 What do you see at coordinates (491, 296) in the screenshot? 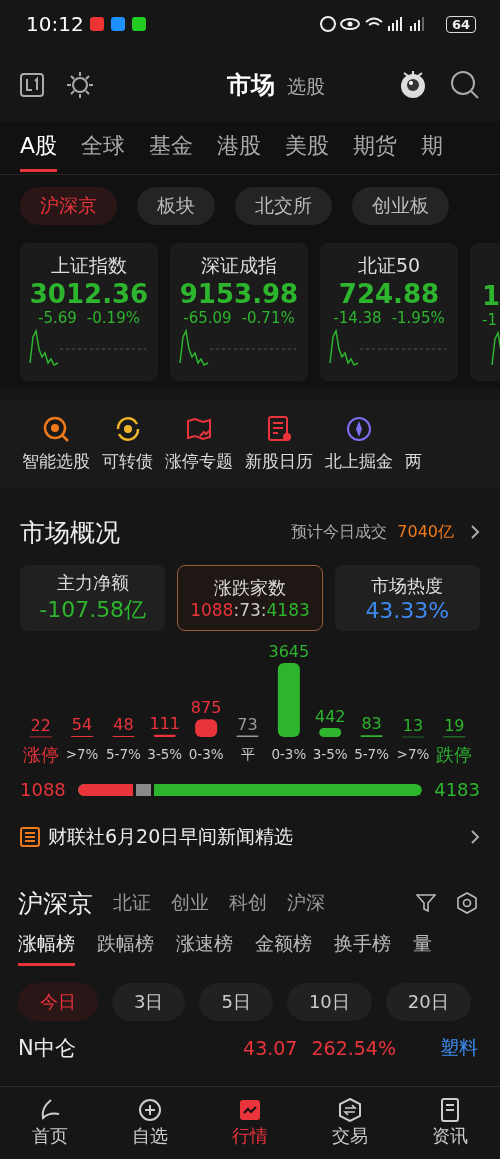
I see `index-value: 1` at bounding box center [491, 296].